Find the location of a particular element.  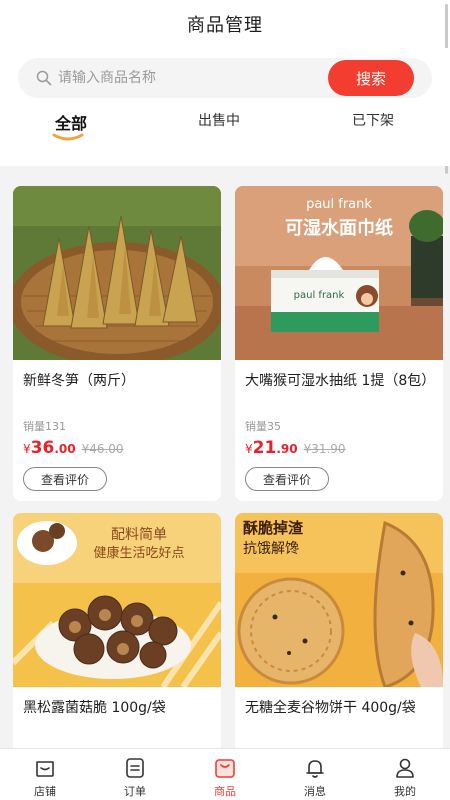

product-image-tissue: paul frank 可湿水面巾纸 paul frank is located at coordinates (339, 273).